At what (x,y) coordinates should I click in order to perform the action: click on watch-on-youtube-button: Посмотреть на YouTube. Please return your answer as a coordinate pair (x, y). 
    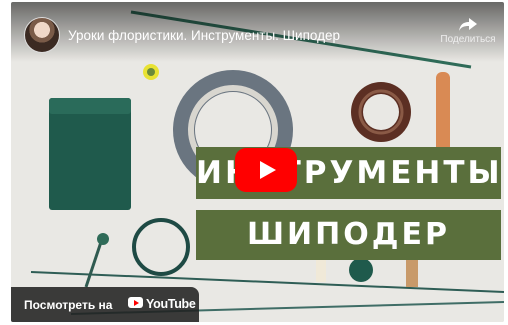
    Looking at the image, I should click on (105, 304).